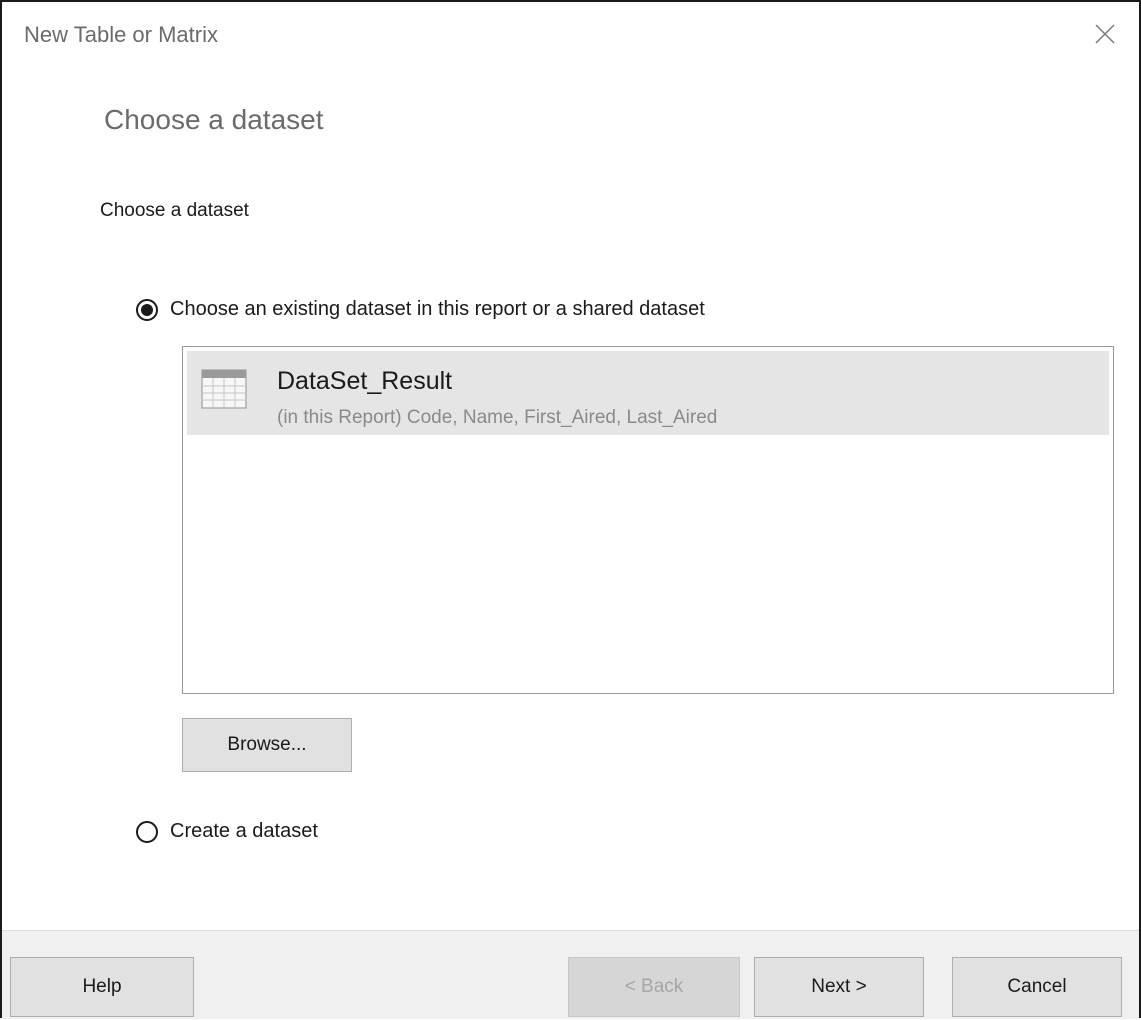 The width and height of the screenshot is (1141, 1020). I want to click on cancel-button: Cancel, so click(1037, 987).